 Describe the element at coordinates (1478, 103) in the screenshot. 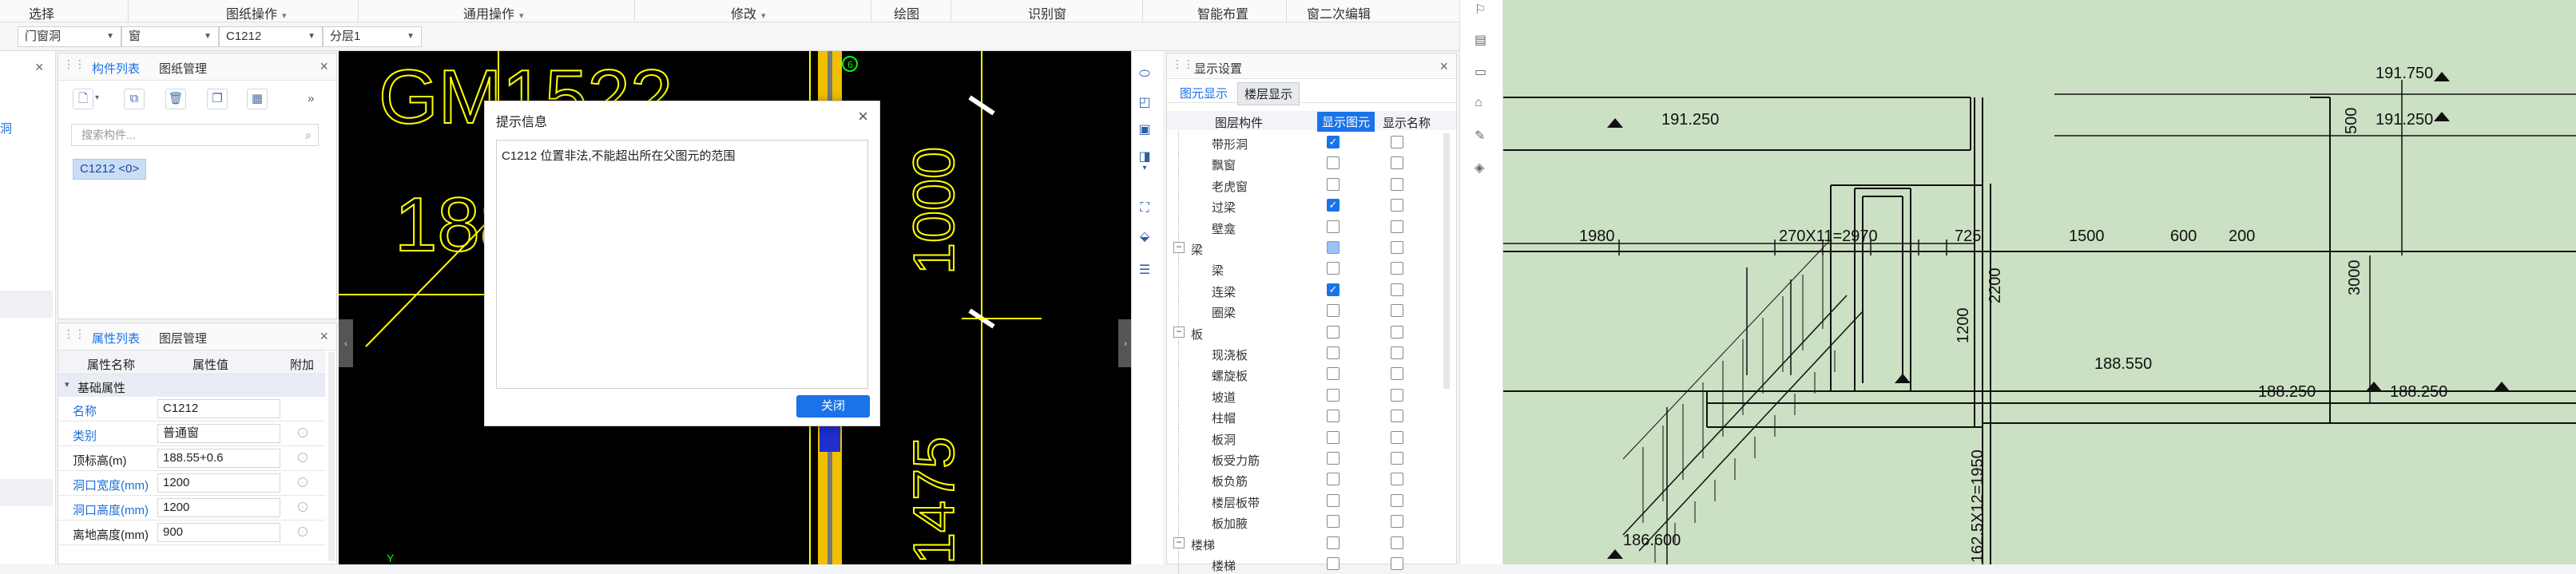

I see `tag-icon: ⌂` at that location.